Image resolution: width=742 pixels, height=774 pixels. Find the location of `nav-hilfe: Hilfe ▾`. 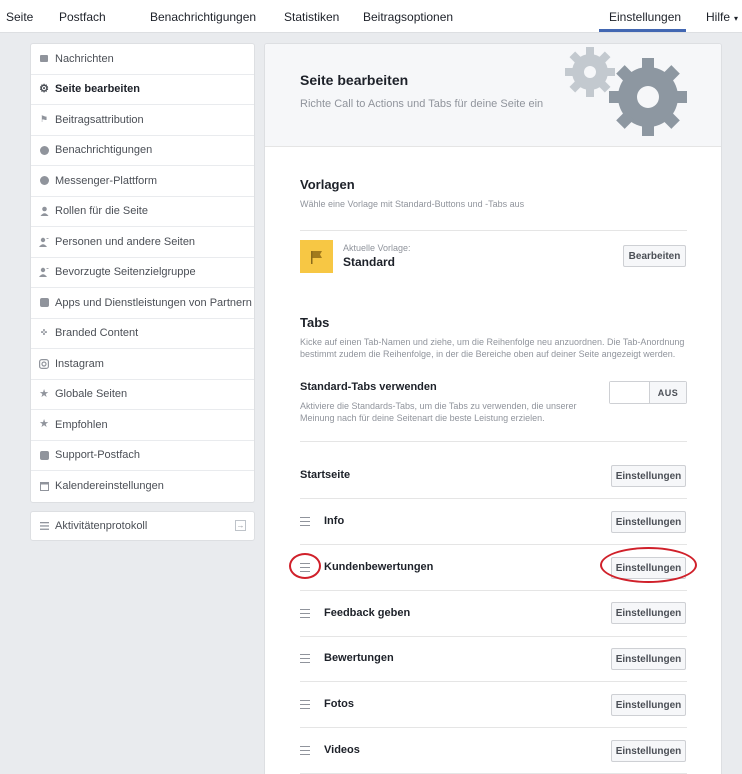

nav-hilfe: Hilfe ▾ is located at coordinates (722, 17).